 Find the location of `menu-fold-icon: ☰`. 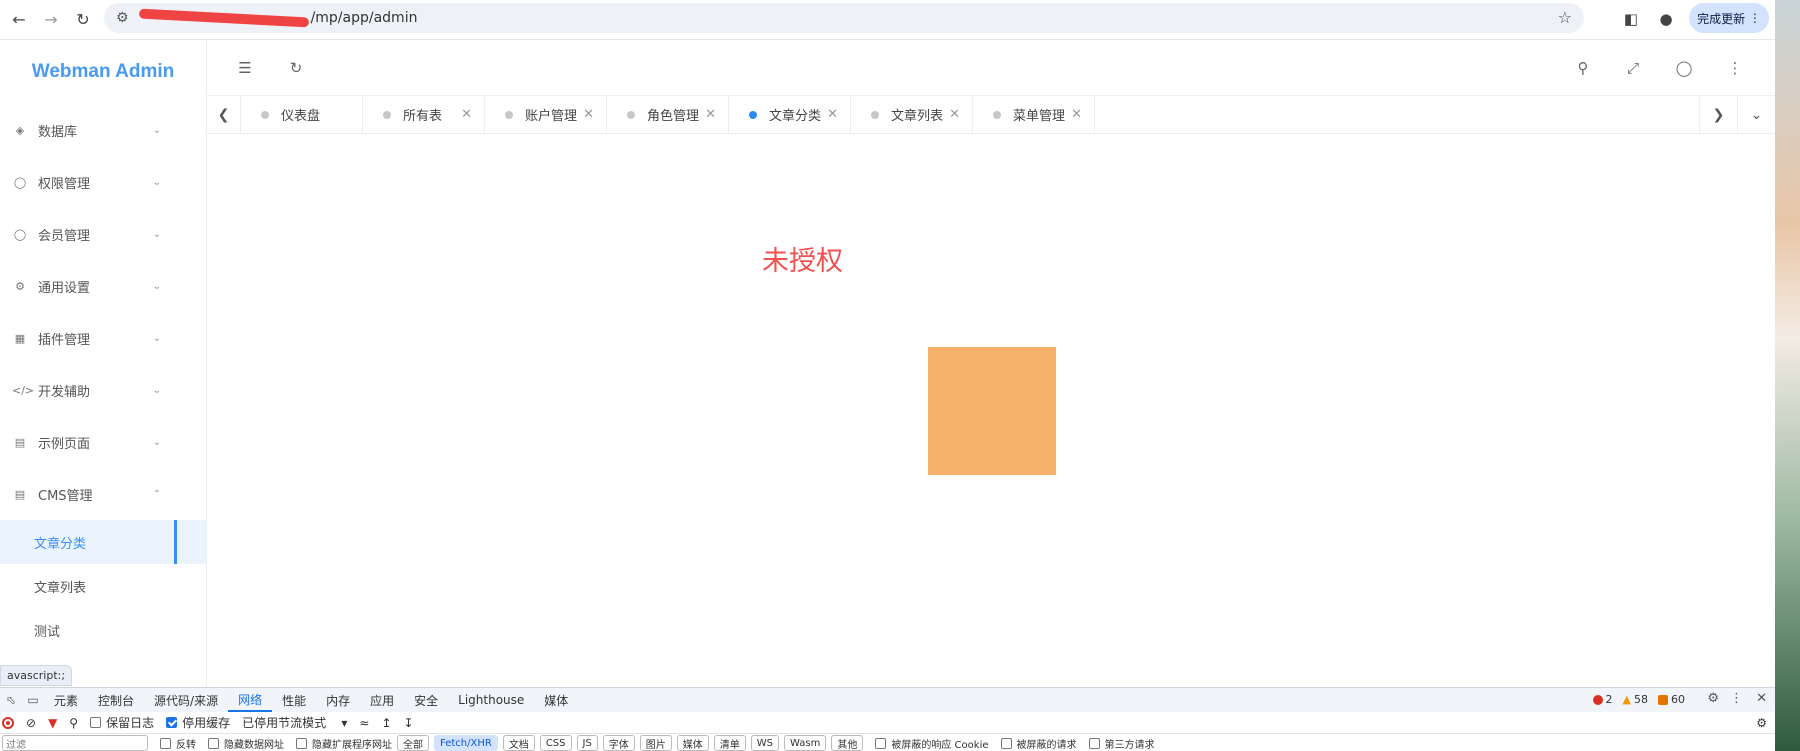

menu-fold-icon: ☰ is located at coordinates (245, 68).